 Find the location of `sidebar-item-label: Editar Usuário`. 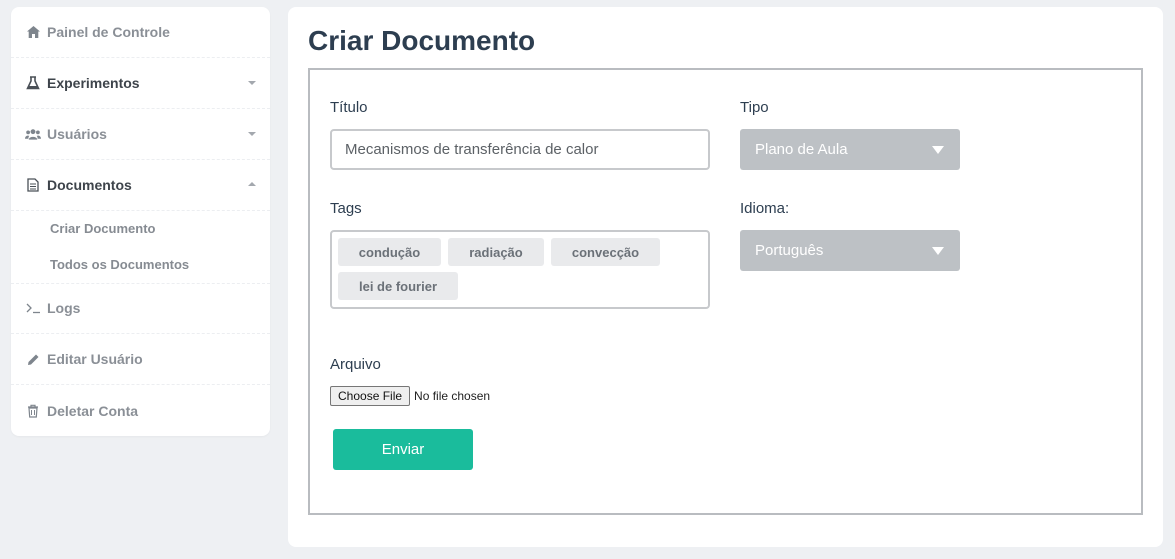

sidebar-item-label: Editar Usuário is located at coordinates (95, 359).